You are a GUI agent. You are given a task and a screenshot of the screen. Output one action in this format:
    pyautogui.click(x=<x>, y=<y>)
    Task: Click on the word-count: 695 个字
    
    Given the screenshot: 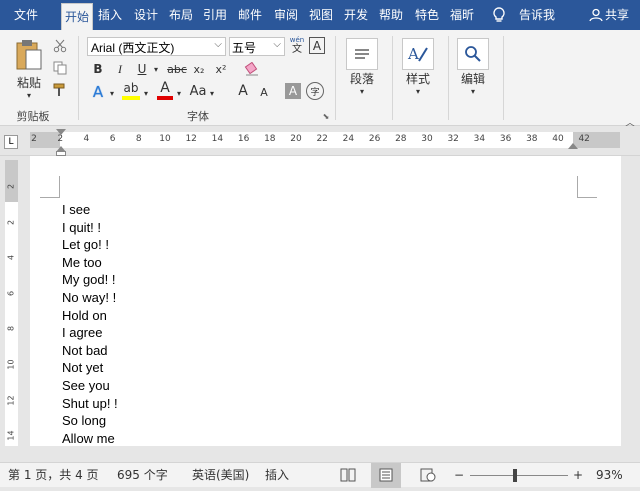 What is the action you would take?
    pyautogui.click(x=142, y=475)
    